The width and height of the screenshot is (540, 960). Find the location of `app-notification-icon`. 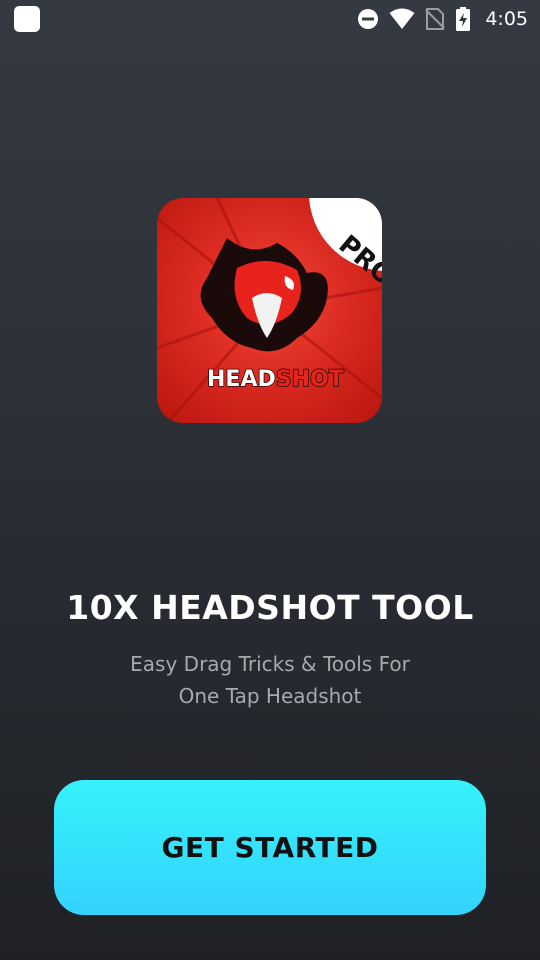

app-notification-icon is located at coordinates (27, 19).